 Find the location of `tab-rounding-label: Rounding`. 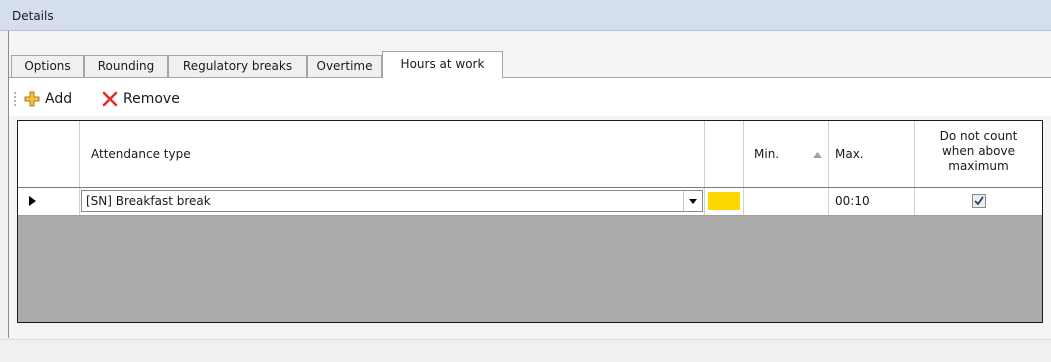

tab-rounding-label: Rounding is located at coordinates (126, 66).